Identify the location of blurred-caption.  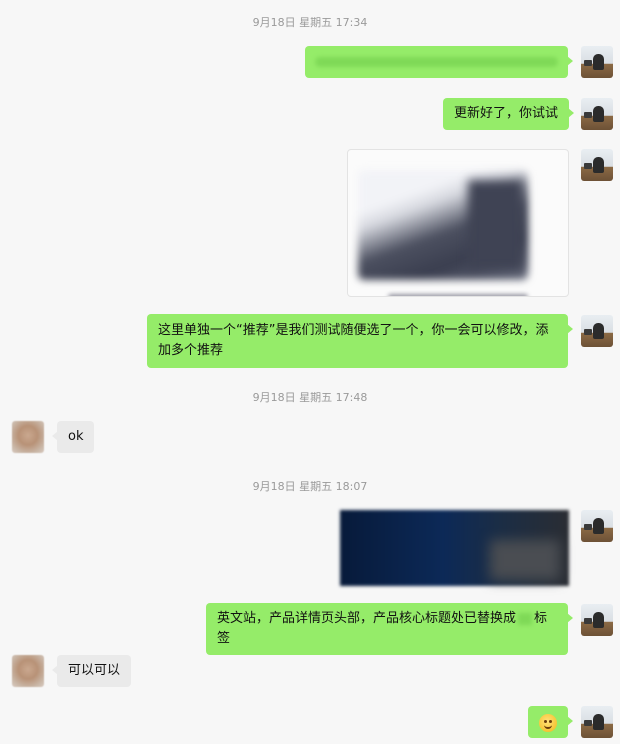
(458, 295).